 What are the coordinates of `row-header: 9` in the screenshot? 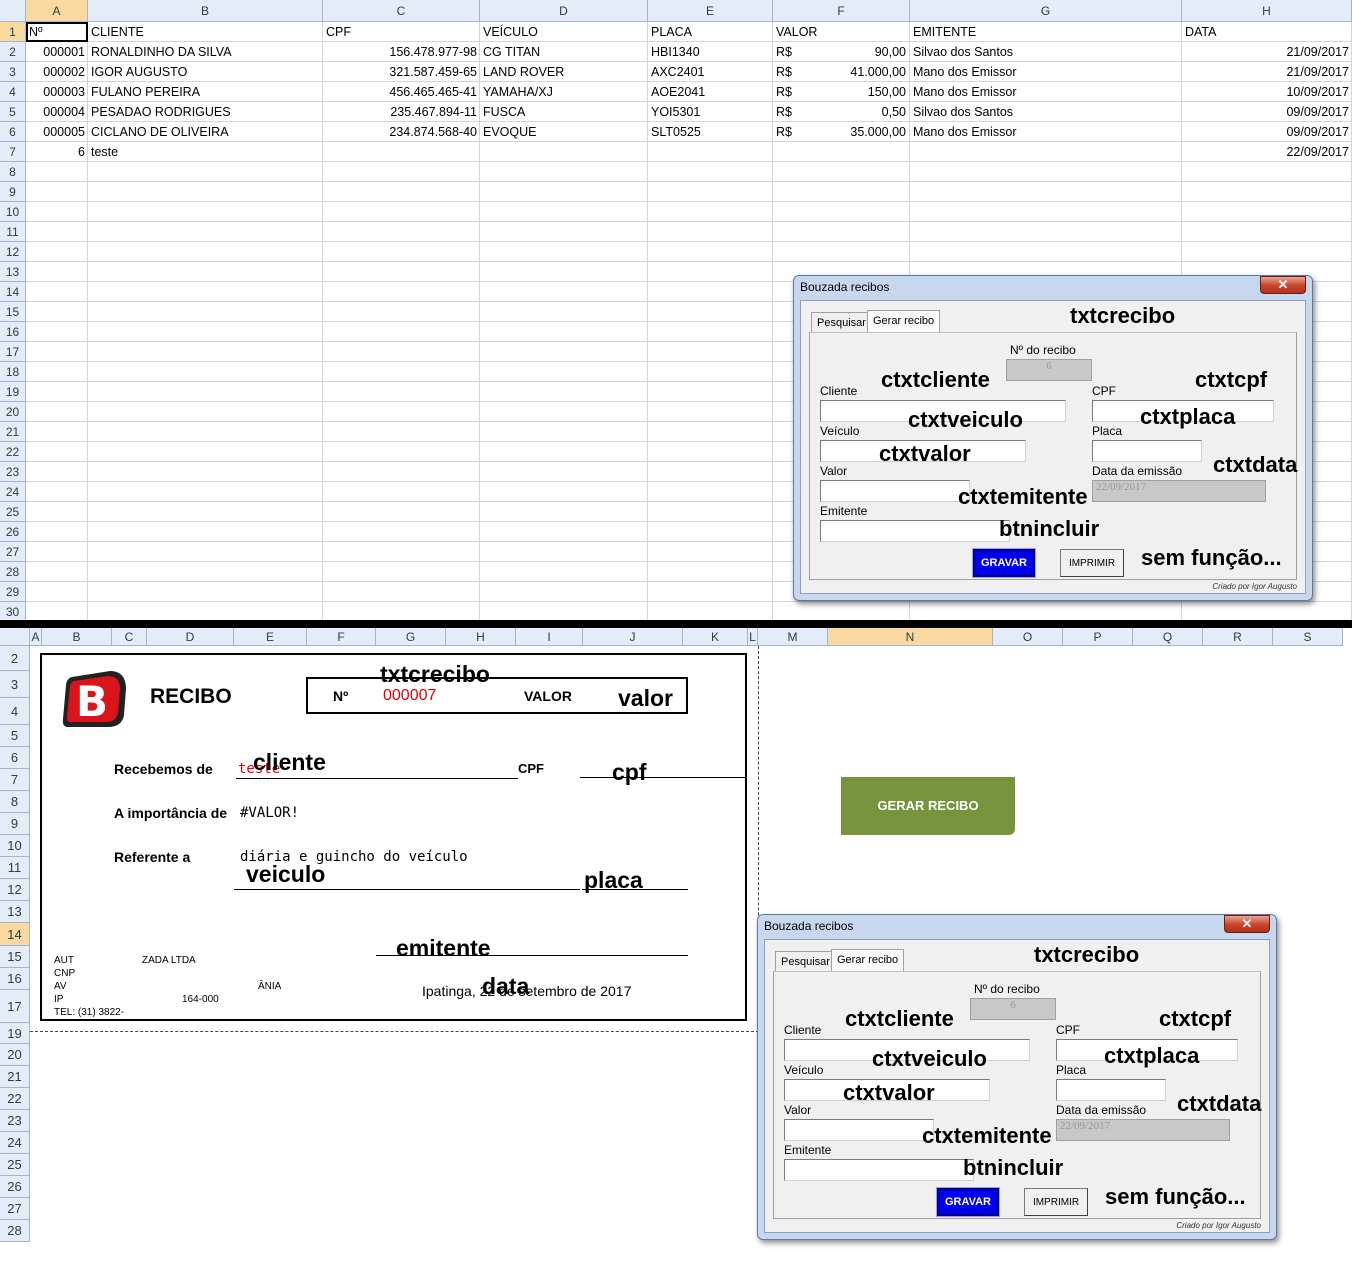 It's located at (13, 192).